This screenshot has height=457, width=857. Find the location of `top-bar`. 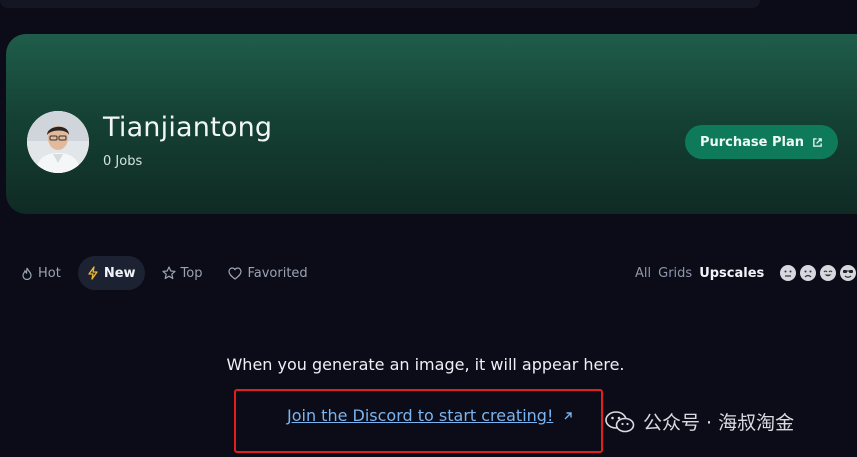

top-bar is located at coordinates (380, 4).